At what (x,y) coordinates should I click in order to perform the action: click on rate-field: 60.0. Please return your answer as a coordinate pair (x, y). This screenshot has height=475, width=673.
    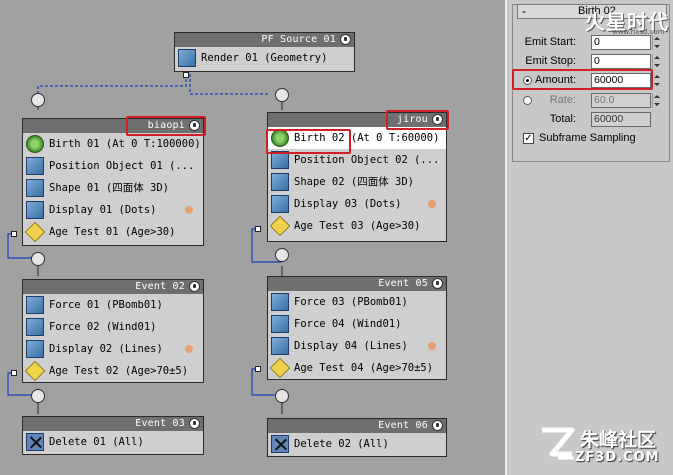
    Looking at the image, I should click on (621, 100).